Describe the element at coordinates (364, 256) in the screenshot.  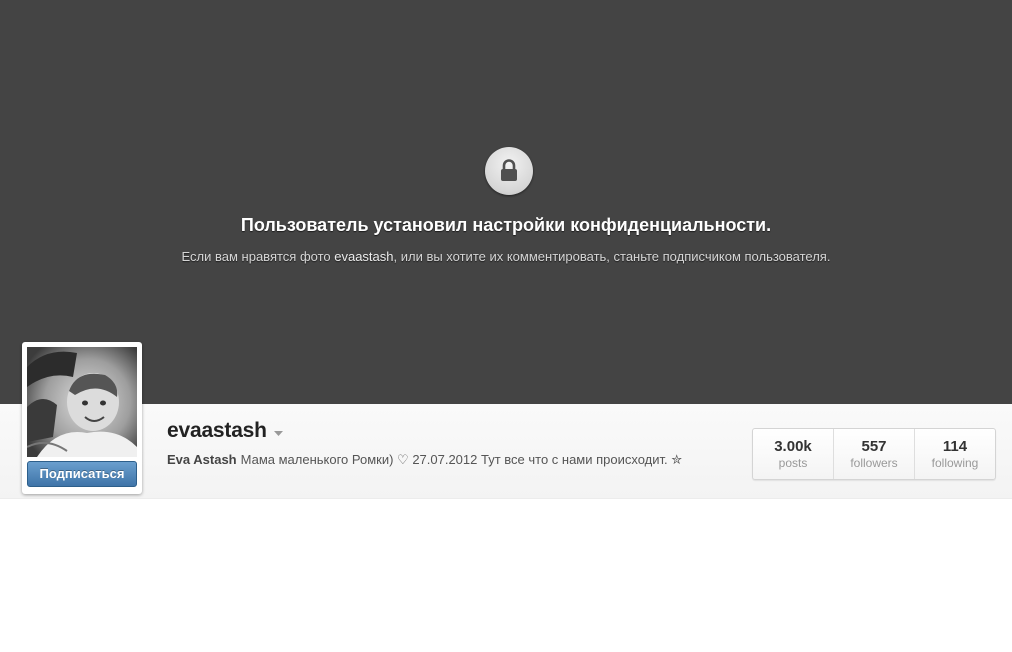
I see `privacy-subtitle-username: evaastash` at that location.